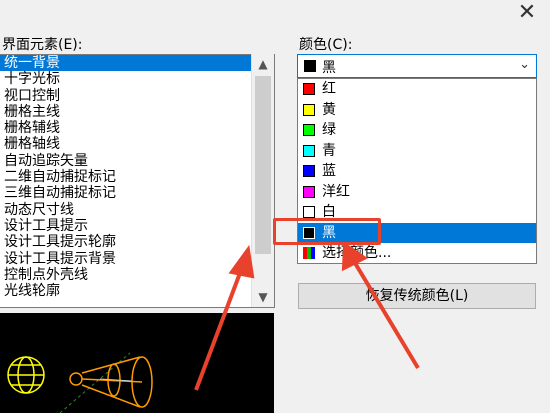 The width and height of the screenshot is (550, 413). I want to click on list-item: 十字光标, so click(137, 79).